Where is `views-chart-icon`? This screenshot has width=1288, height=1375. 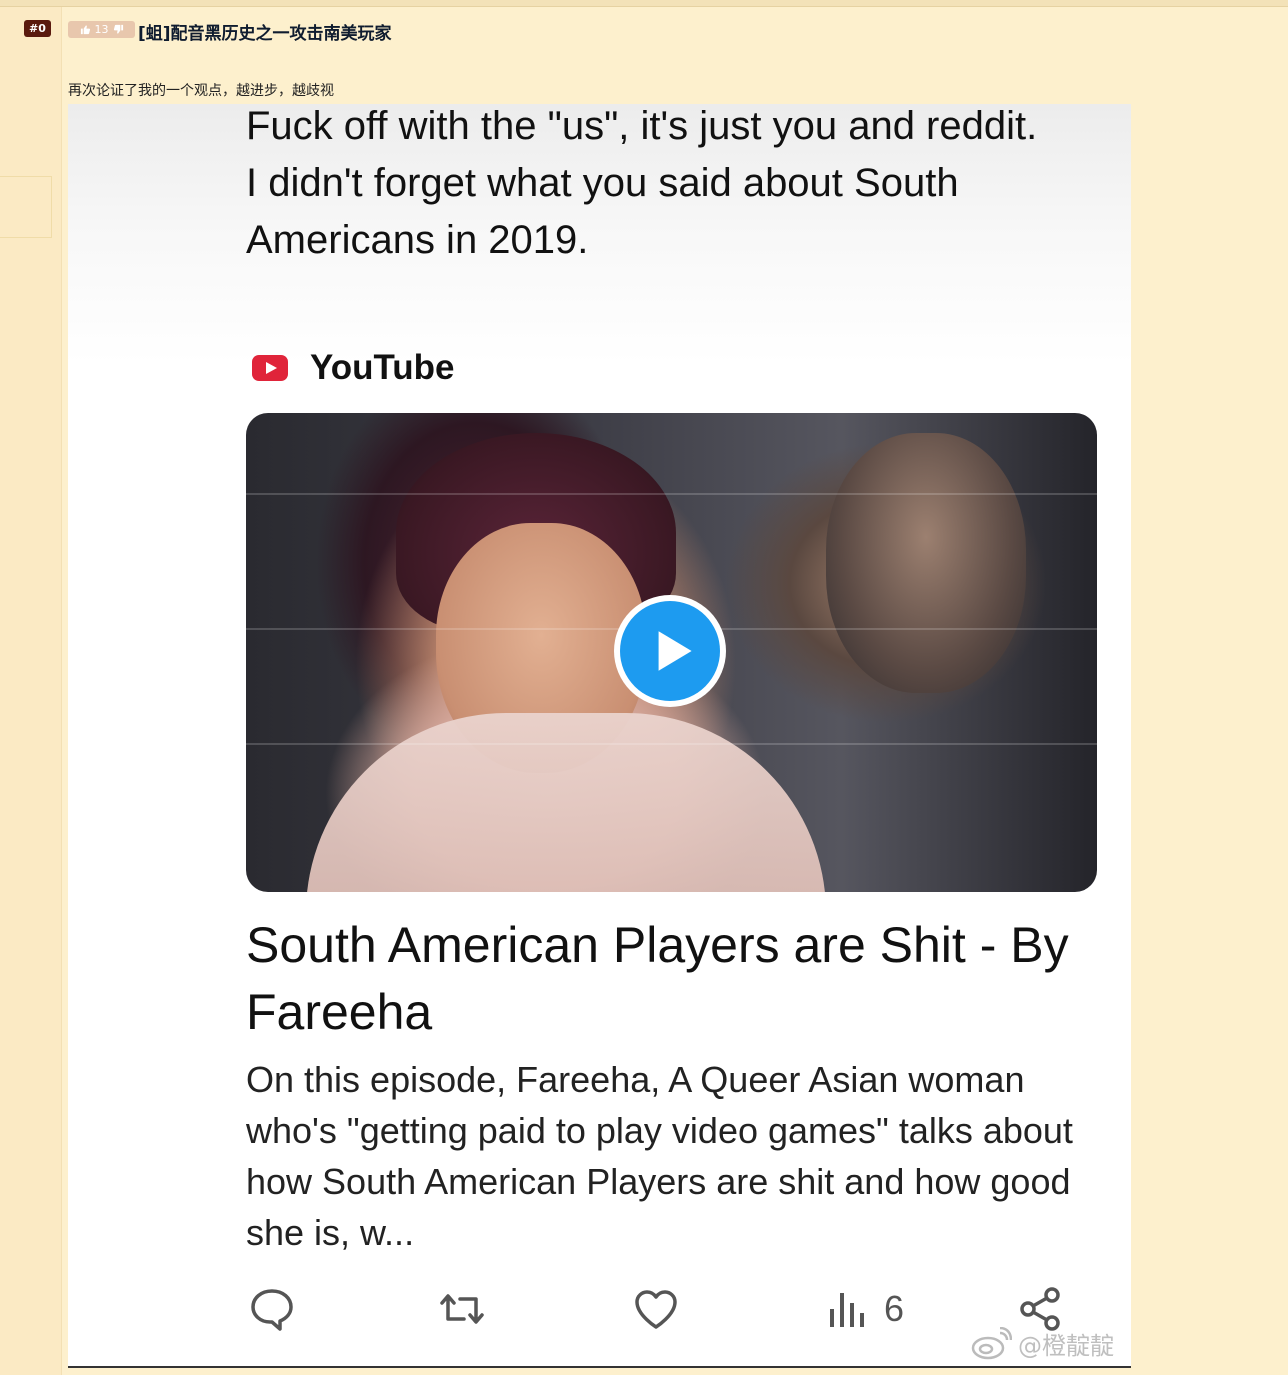
views-chart-icon is located at coordinates (847, 1310).